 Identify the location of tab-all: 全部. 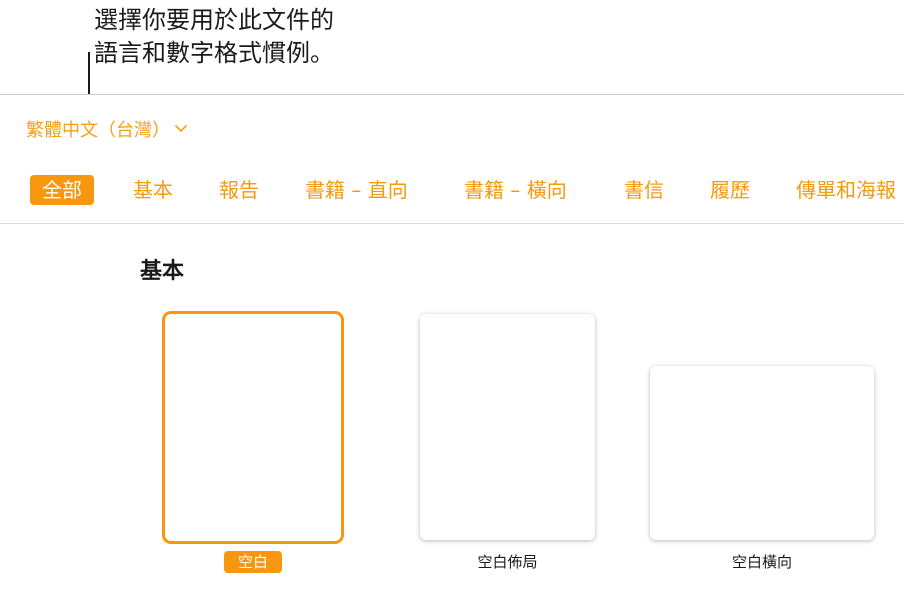
(62, 190).